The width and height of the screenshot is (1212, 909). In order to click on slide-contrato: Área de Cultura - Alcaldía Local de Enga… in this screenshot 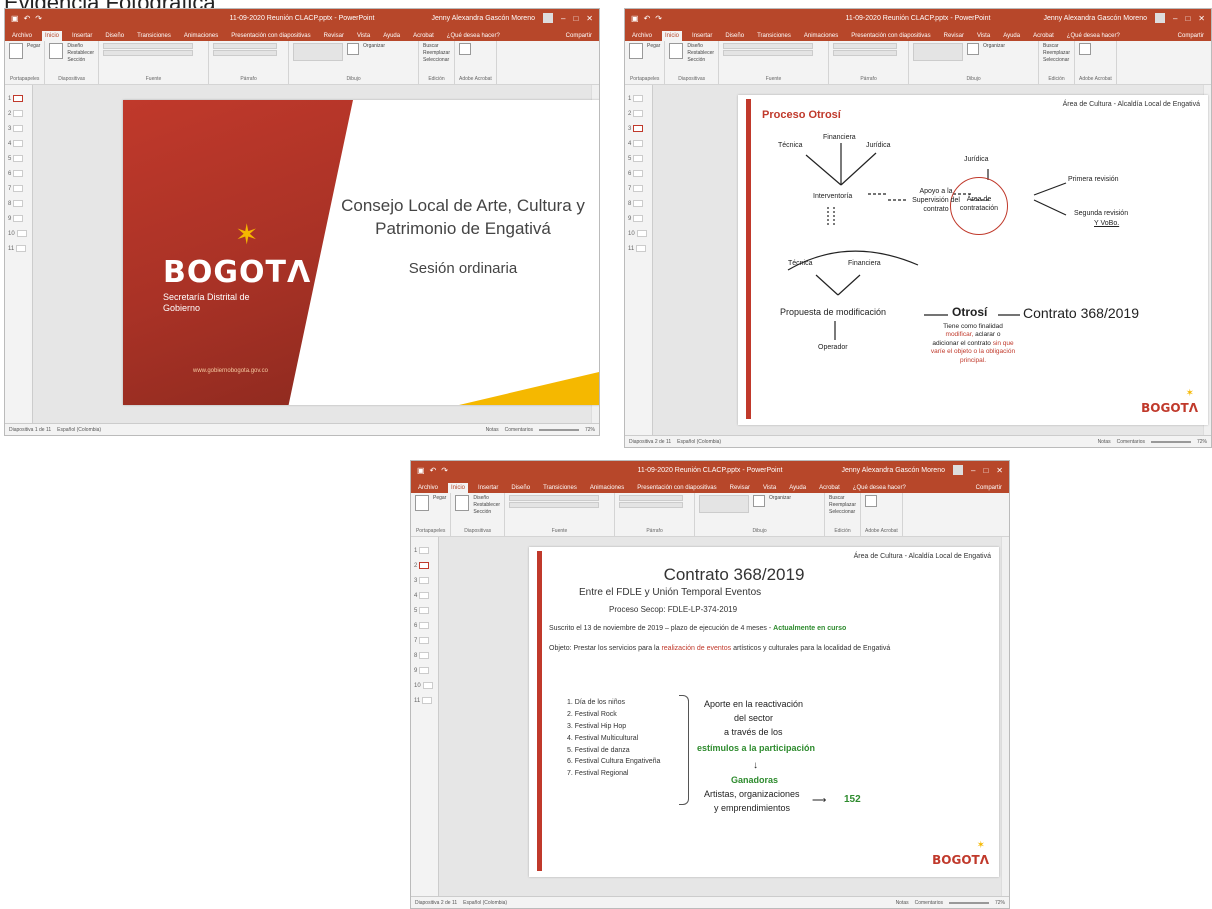, I will do `click(764, 712)`.